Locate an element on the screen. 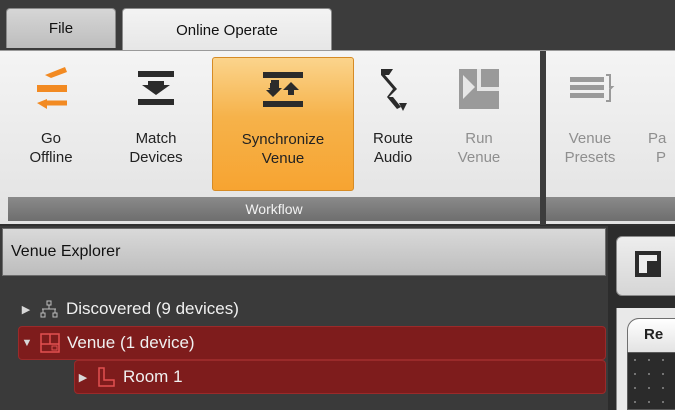 The height and width of the screenshot is (410, 675). run-venue-button: Run Venue is located at coordinates (479, 124).